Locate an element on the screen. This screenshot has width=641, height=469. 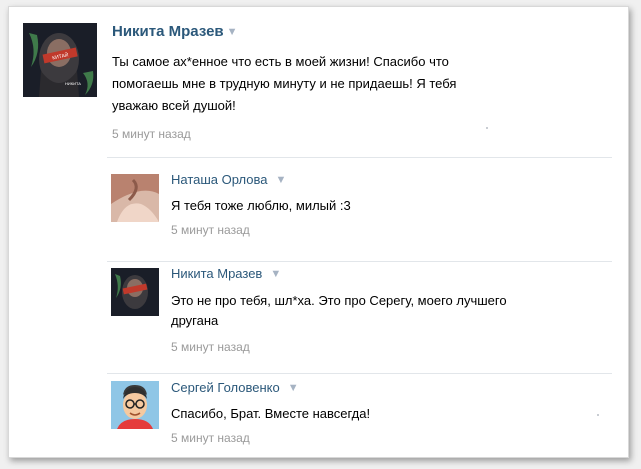
comment-text: Спасибо, Брат. Вместе навсегда! is located at coordinates (270, 414).